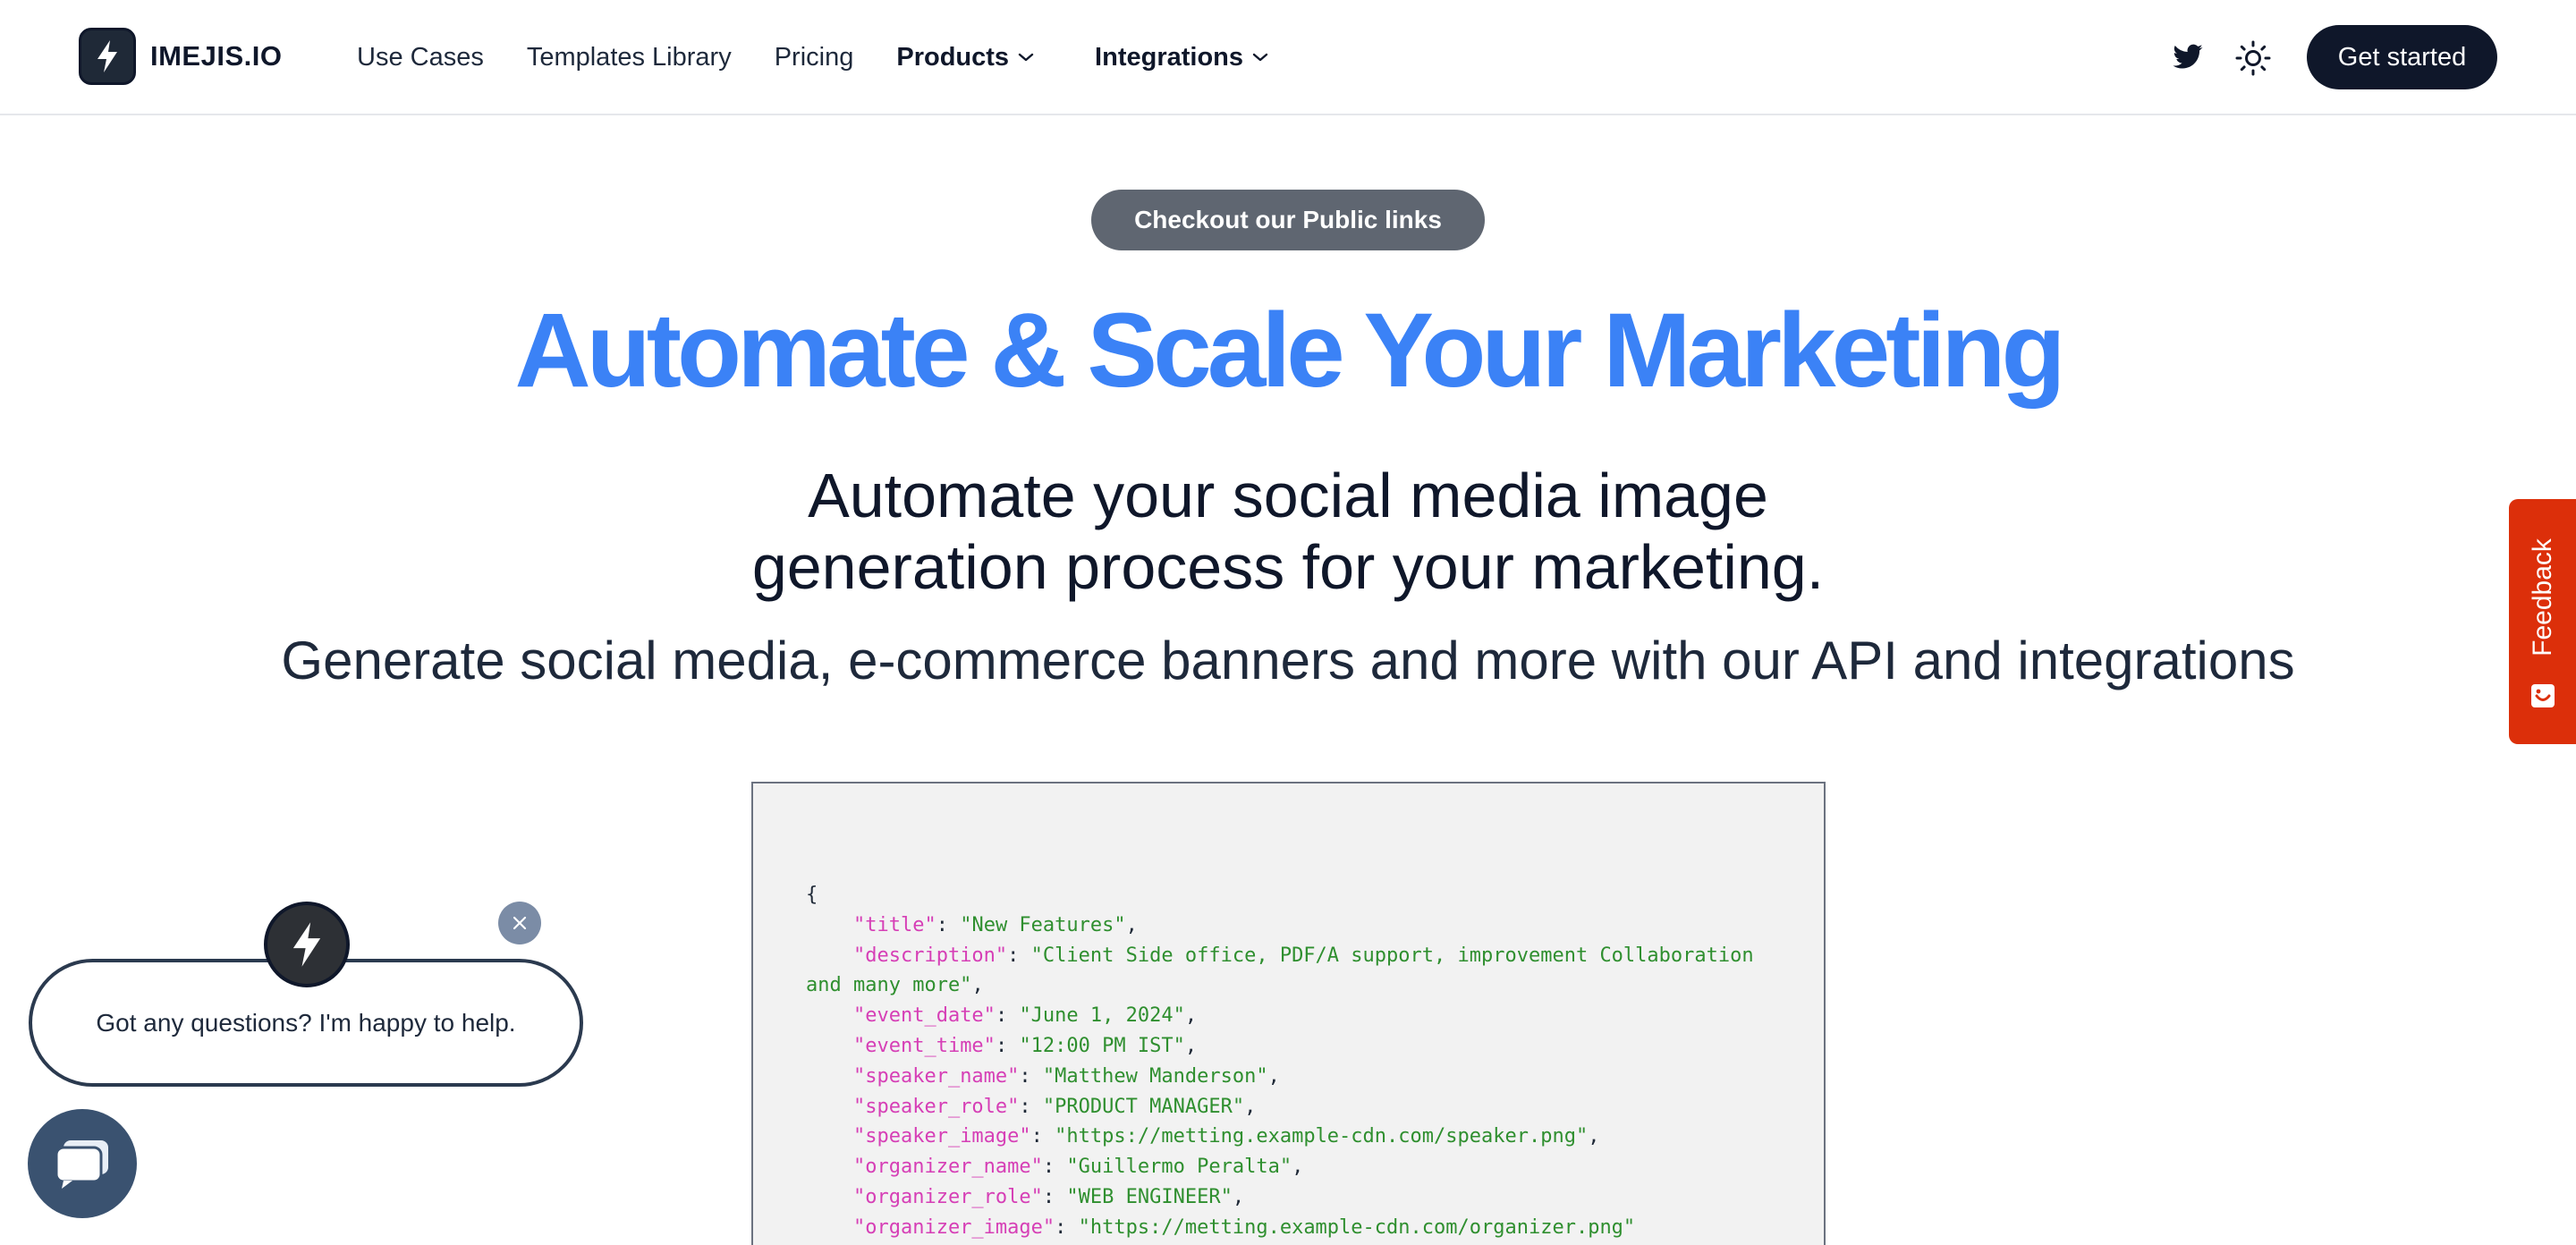  I want to click on chat-message: Got any questions? I'm happy to help., so click(306, 1023).